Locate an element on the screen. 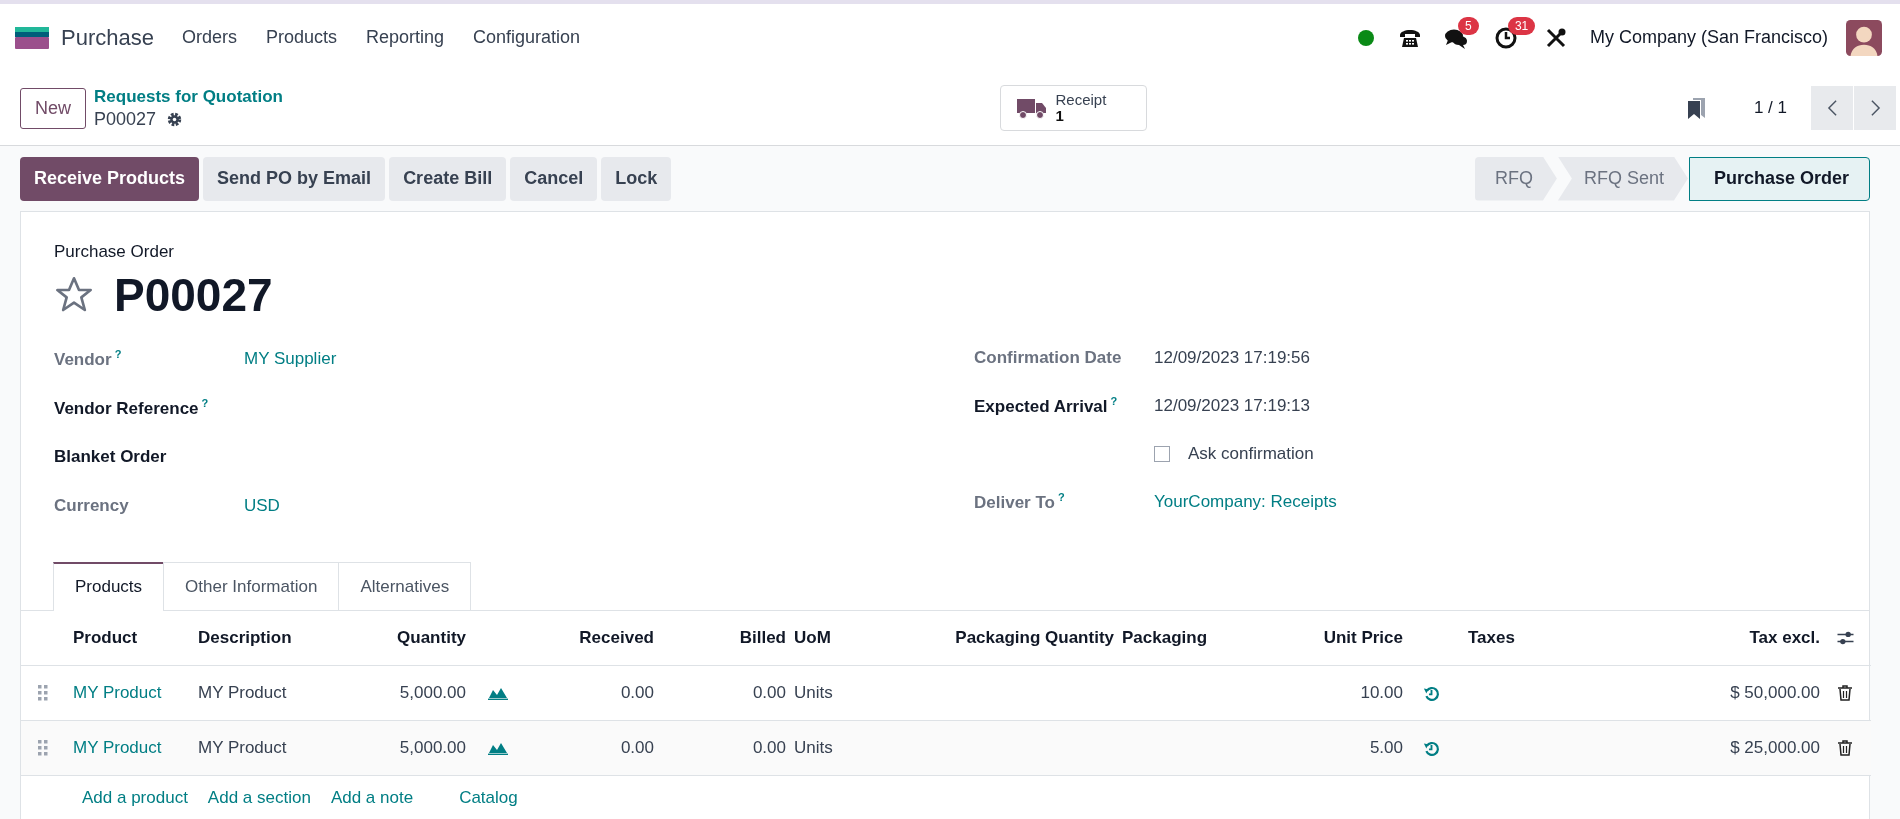  menu-item: Orders is located at coordinates (209, 37).